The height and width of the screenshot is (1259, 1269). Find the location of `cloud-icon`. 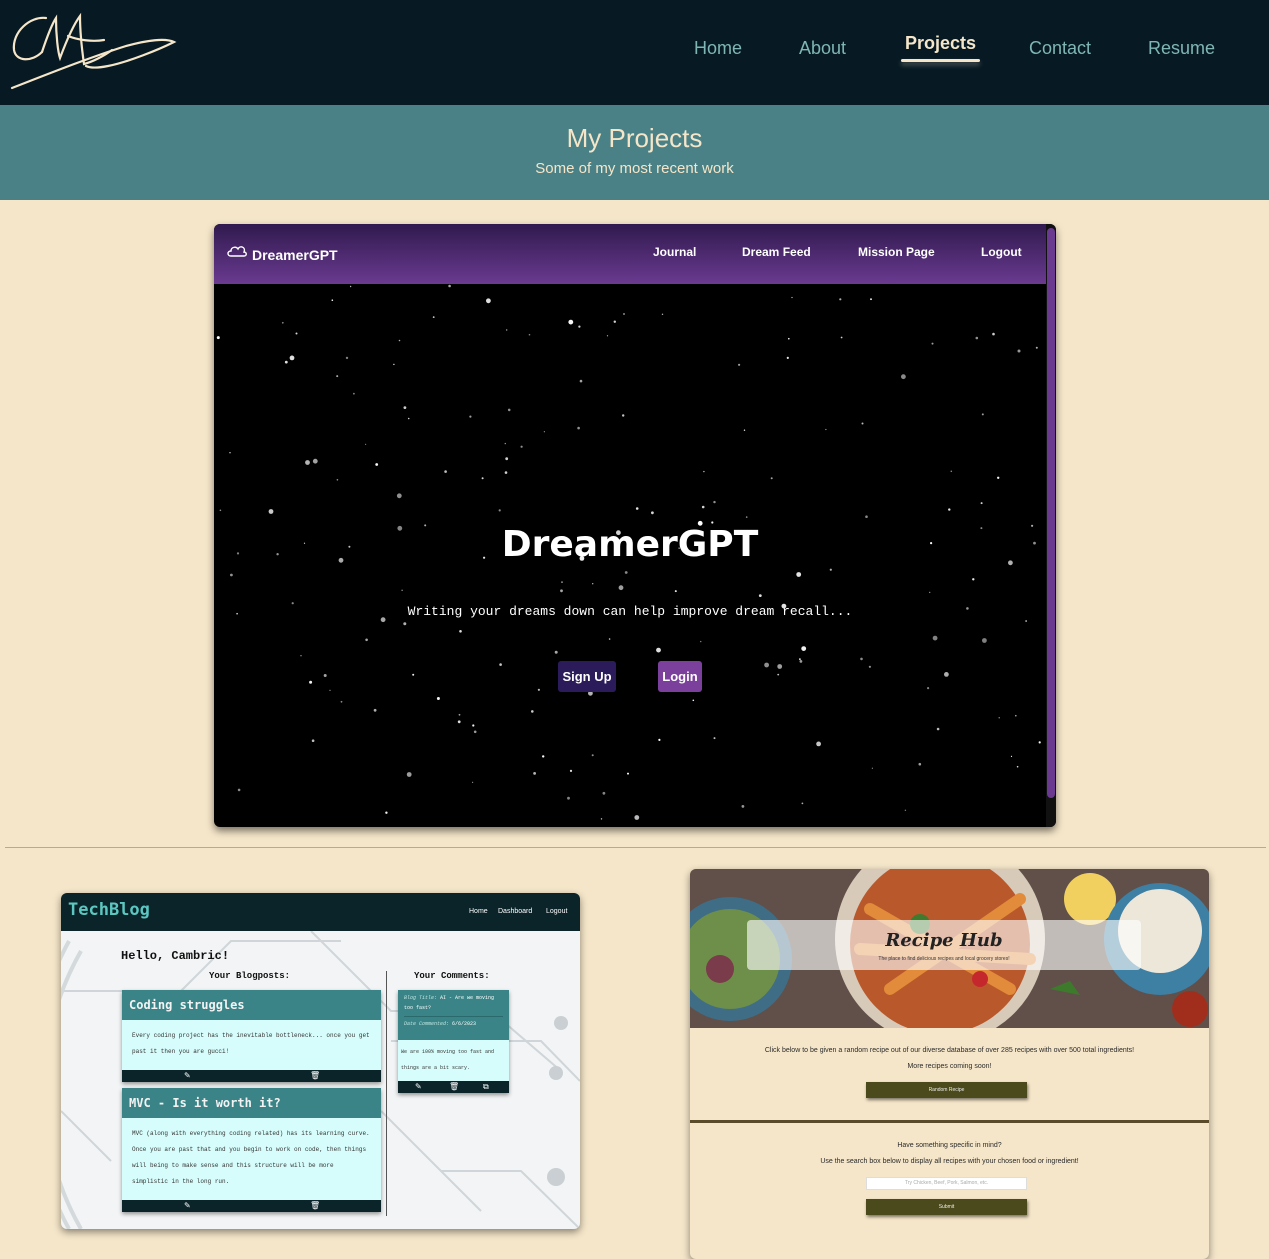

cloud-icon is located at coordinates (237, 251).